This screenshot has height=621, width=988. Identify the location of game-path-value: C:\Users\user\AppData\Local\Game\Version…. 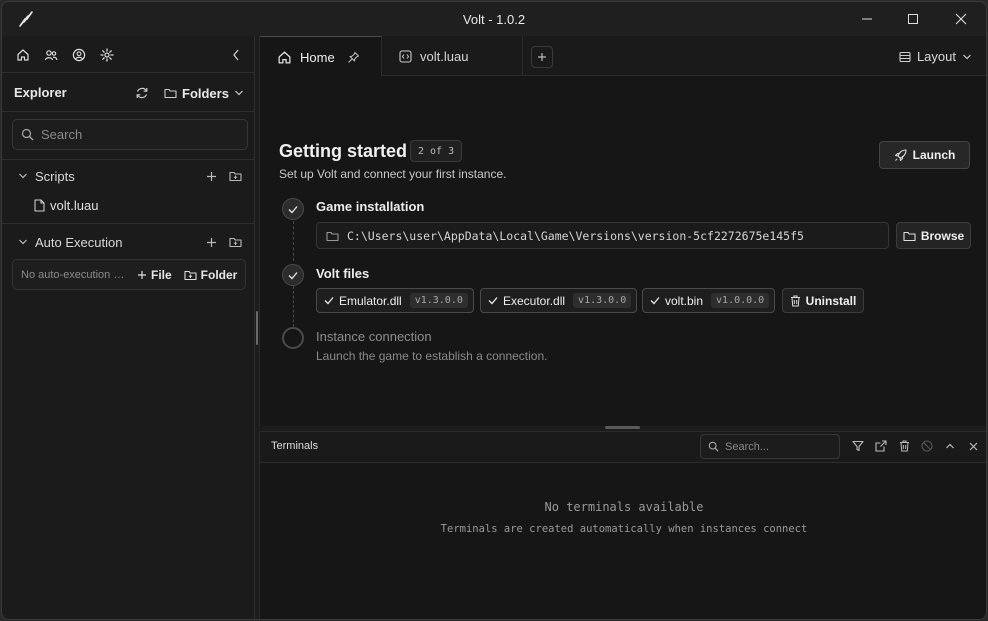
(575, 235).